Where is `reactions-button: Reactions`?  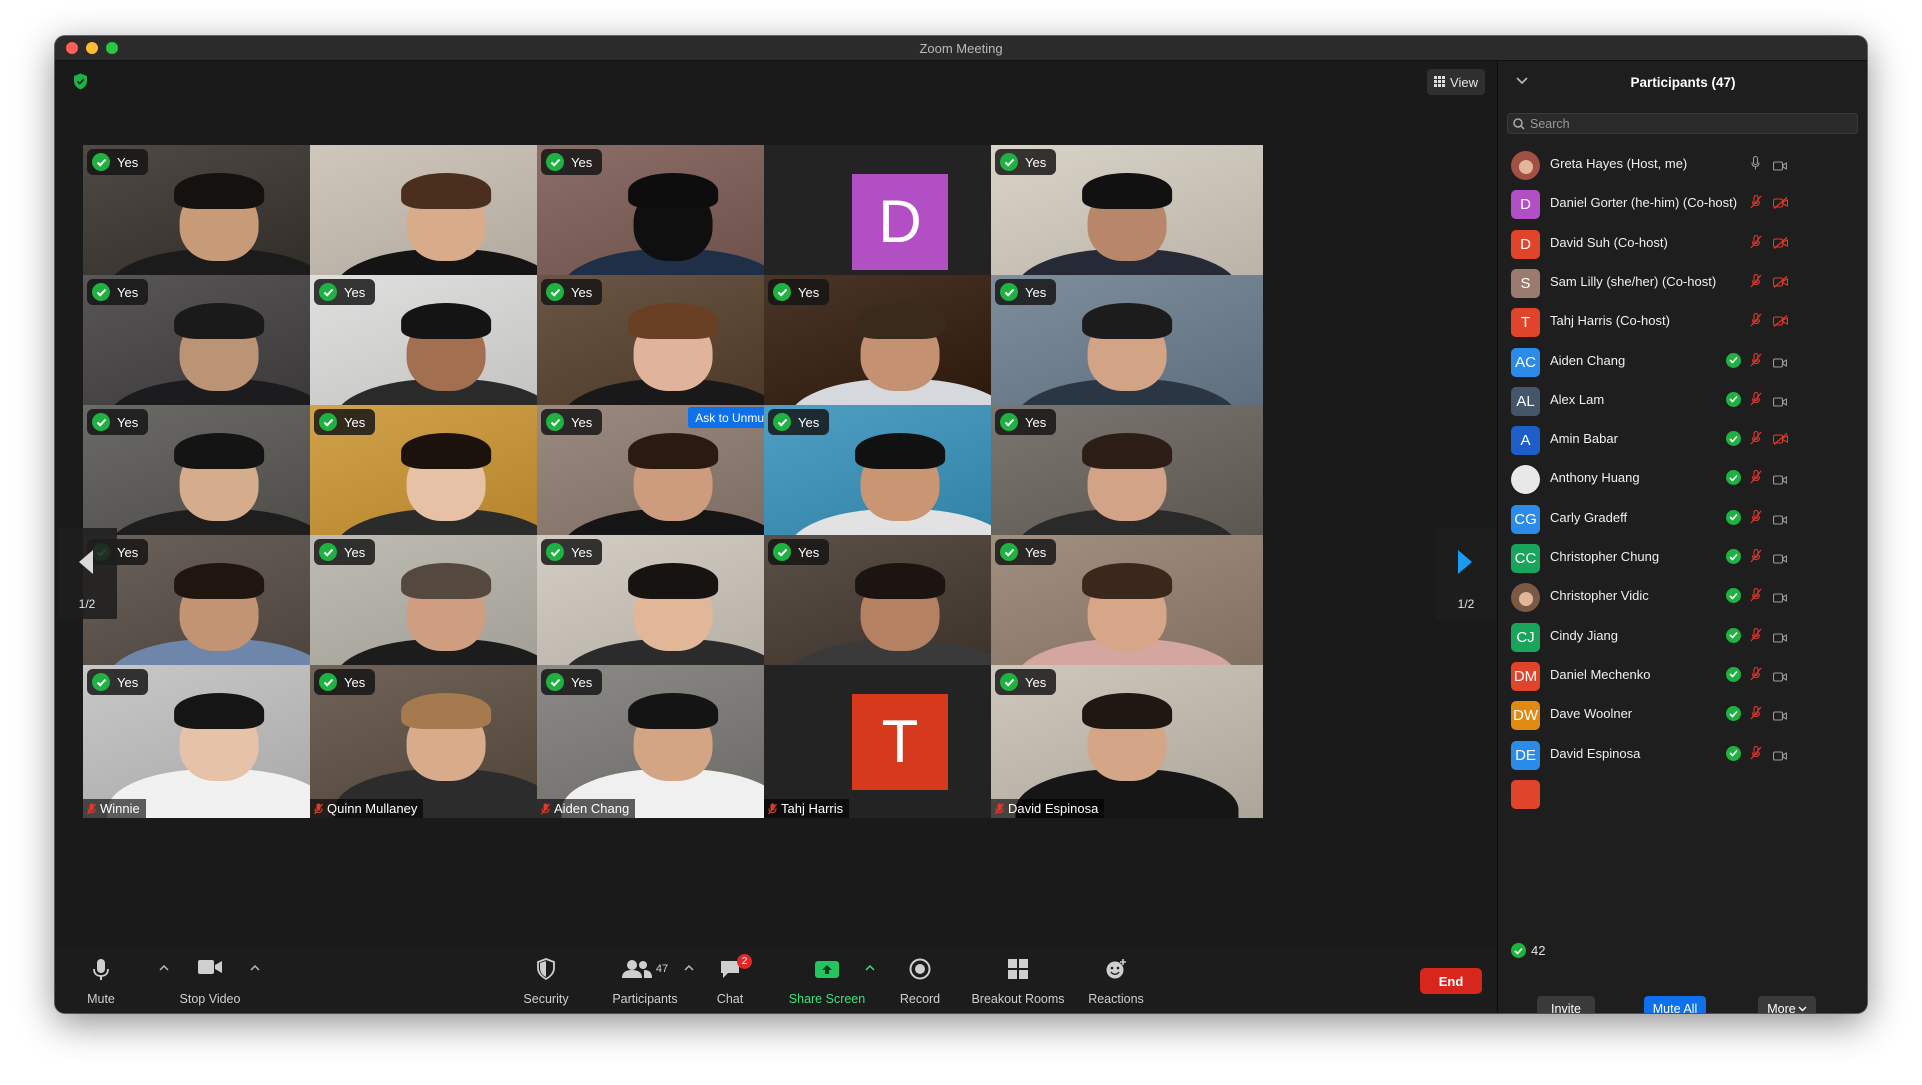
reactions-button: Reactions is located at coordinates (1116, 982).